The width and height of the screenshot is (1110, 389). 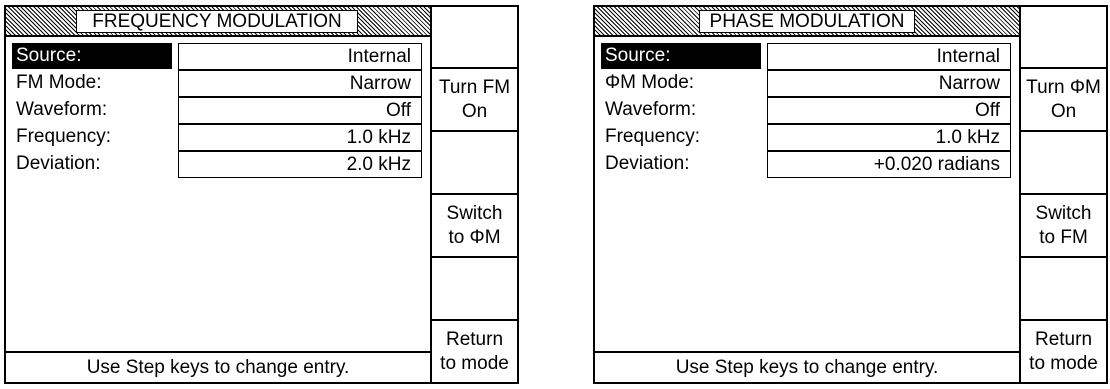 I want to click on pm-softkey-column: Turn ΦM On Switch to FM Return to mode, so click(x=1062, y=194).